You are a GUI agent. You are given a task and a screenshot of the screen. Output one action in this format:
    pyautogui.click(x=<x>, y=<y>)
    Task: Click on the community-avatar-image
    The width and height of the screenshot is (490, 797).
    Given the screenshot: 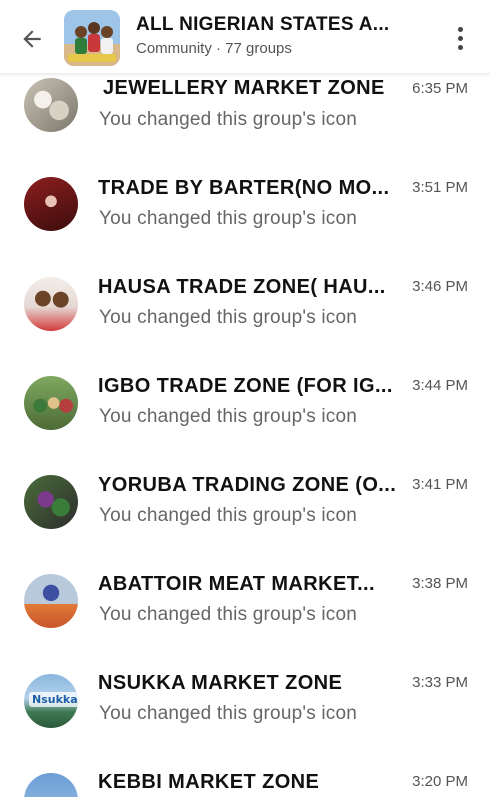 What is the action you would take?
    pyautogui.click(x=92, y=38)
    